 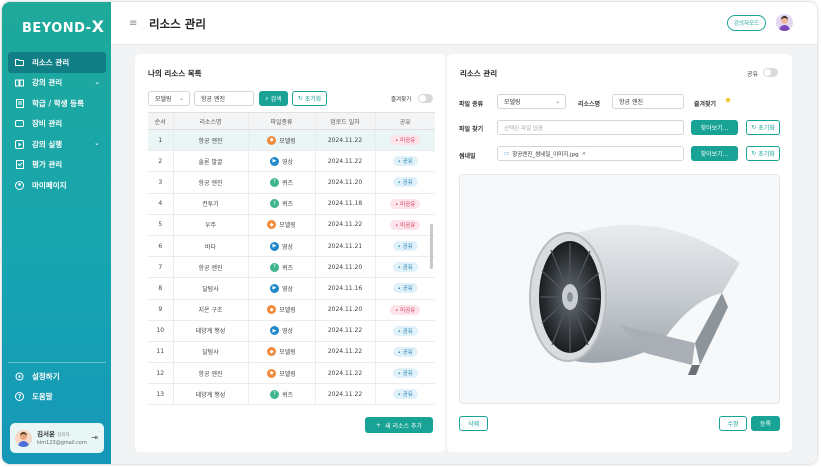 I want to click on star-icon: ★, so click(x=728, y=101).